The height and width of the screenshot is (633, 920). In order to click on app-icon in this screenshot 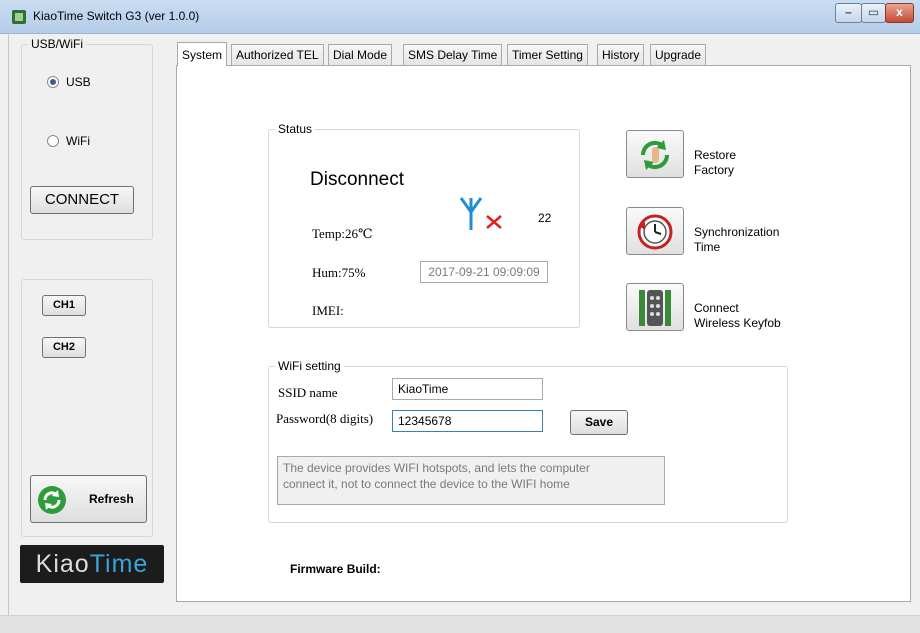, I will do `click(19, 17)`.